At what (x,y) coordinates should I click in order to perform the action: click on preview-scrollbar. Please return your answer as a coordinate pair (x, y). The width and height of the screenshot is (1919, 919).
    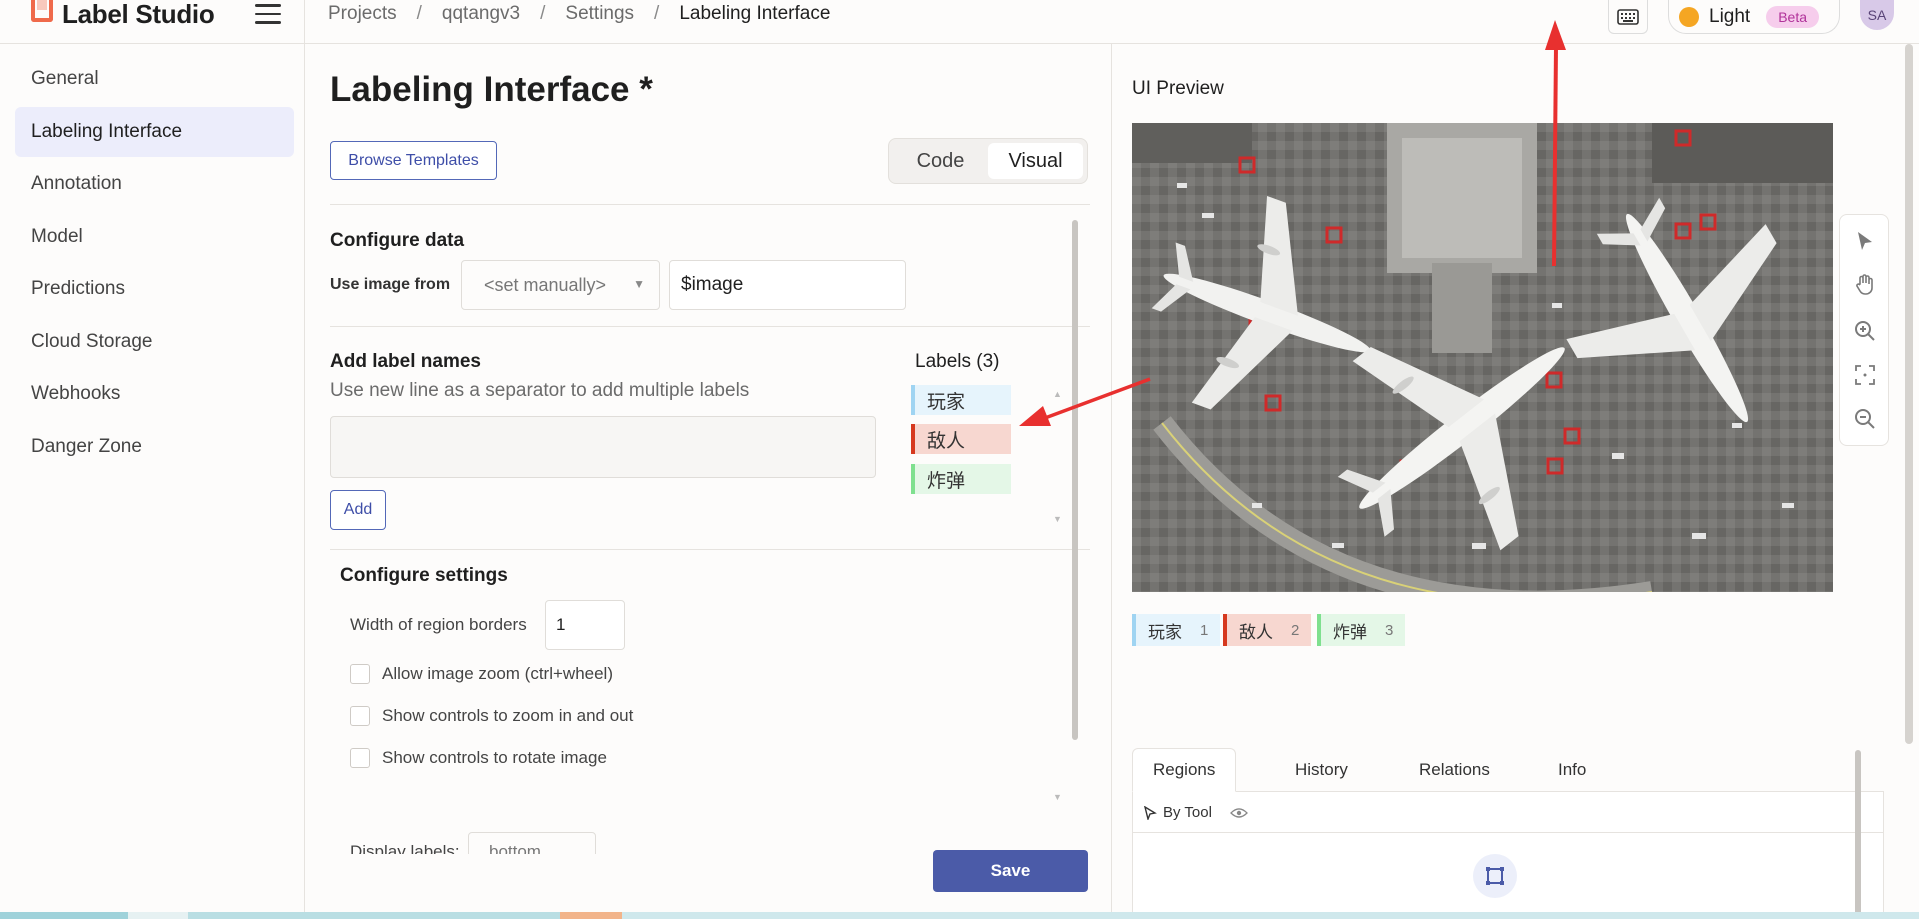
    Looking at the image, I should click on (1909, 394).